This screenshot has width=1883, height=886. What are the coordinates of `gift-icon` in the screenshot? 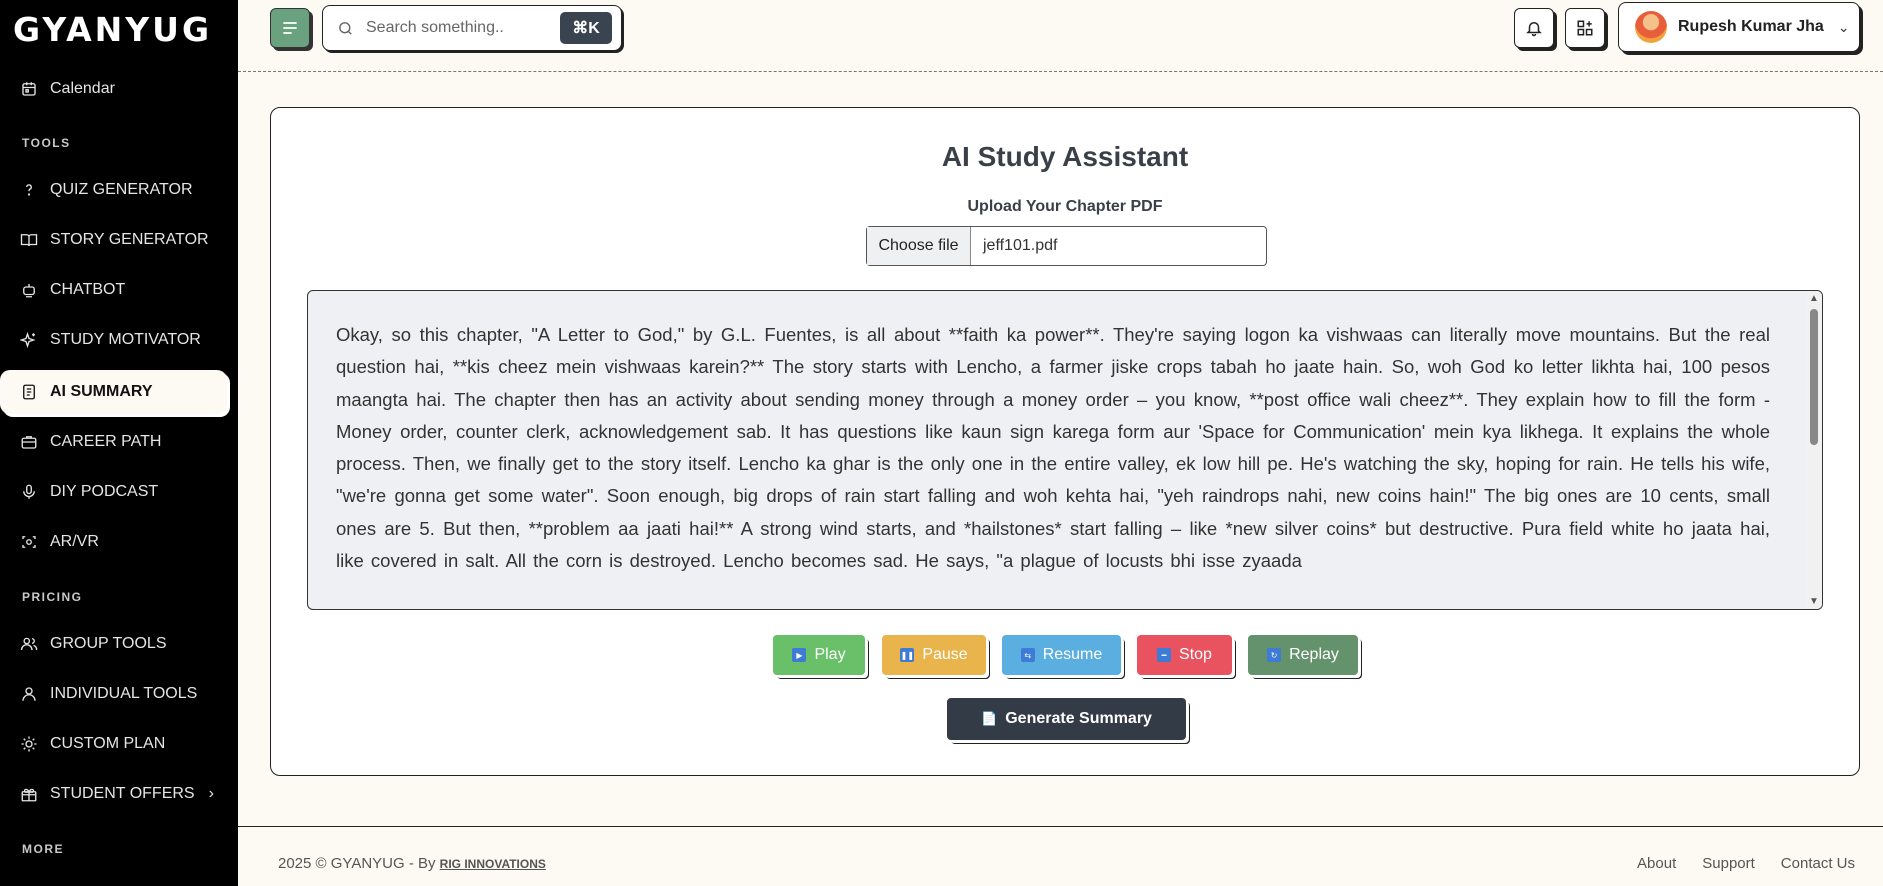 It's located at (29, 794).